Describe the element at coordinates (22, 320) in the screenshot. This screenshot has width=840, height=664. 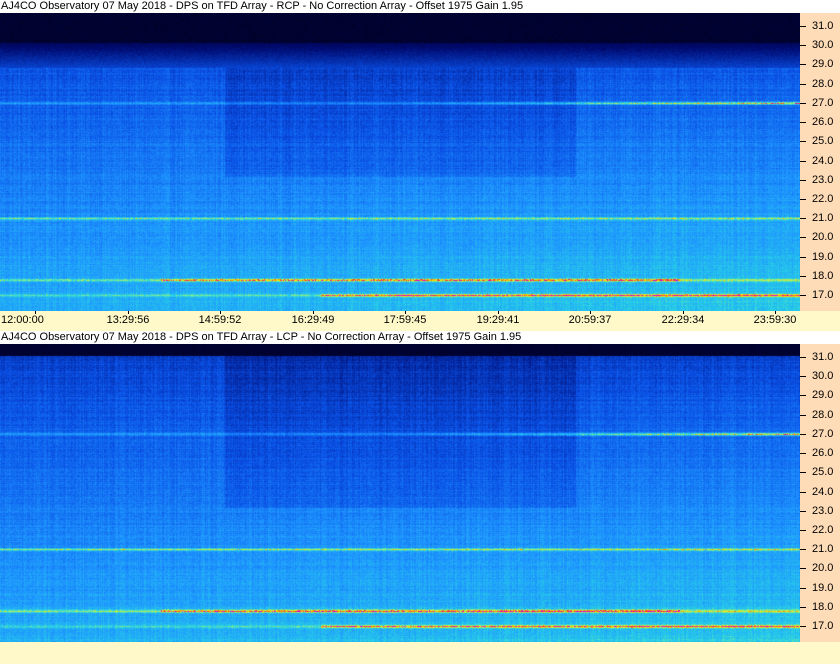
I see `time-tick-label: 12:00:00` at that location.